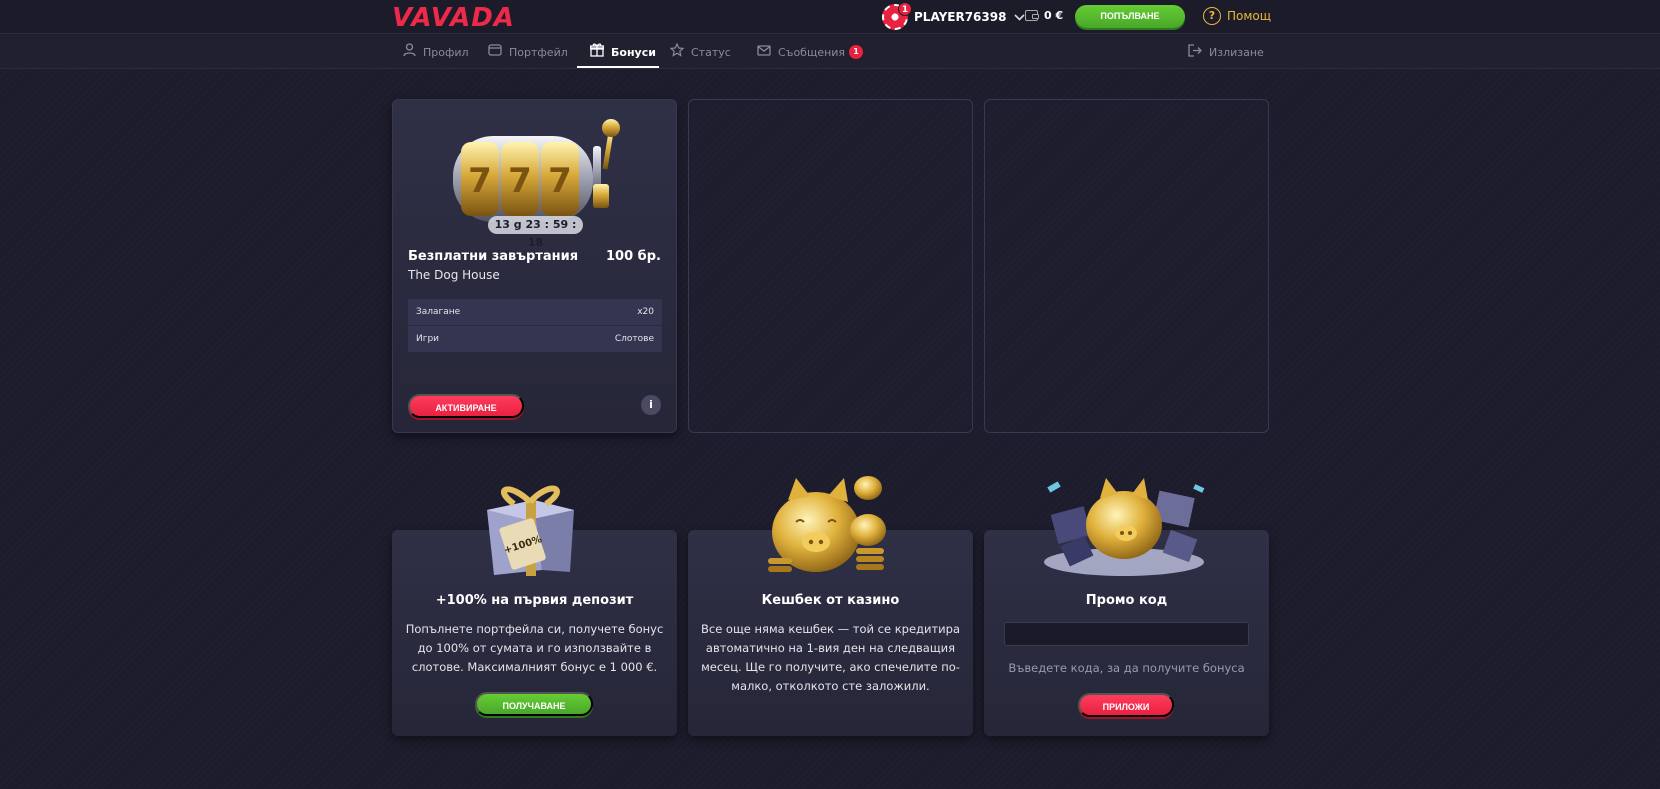  Describe the element at coordinates (409, 52) in the screenshot. I see `user-icon` at that location.